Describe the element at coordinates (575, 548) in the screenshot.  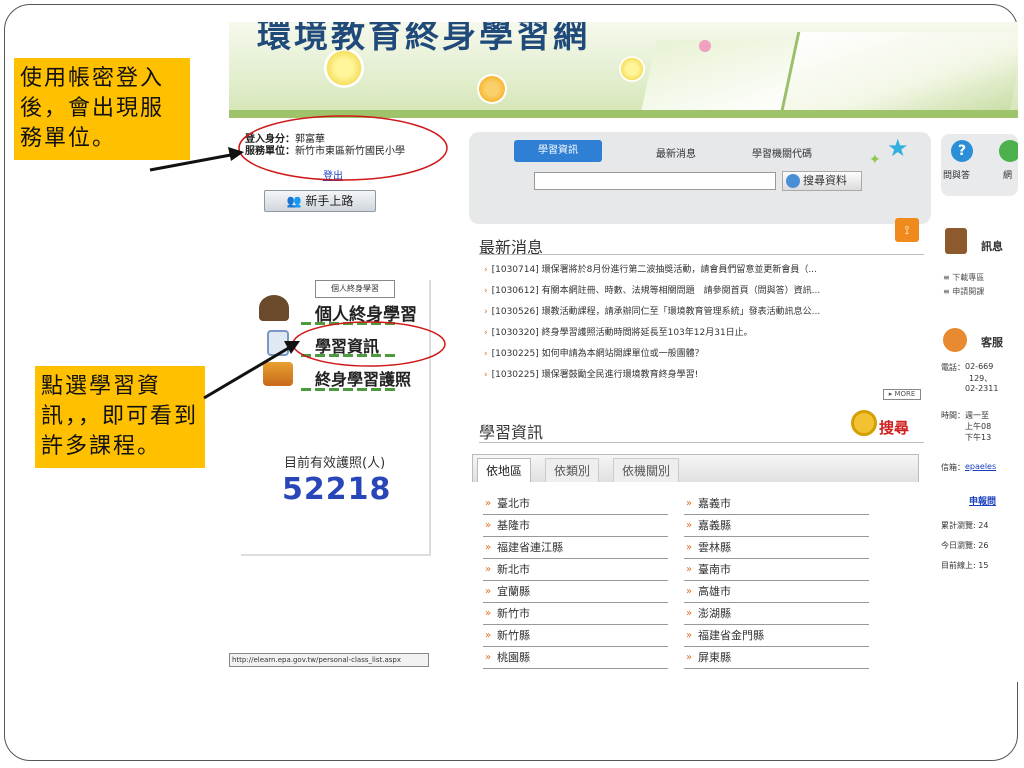
I see `region-link: 福建省連江縣` at that location.